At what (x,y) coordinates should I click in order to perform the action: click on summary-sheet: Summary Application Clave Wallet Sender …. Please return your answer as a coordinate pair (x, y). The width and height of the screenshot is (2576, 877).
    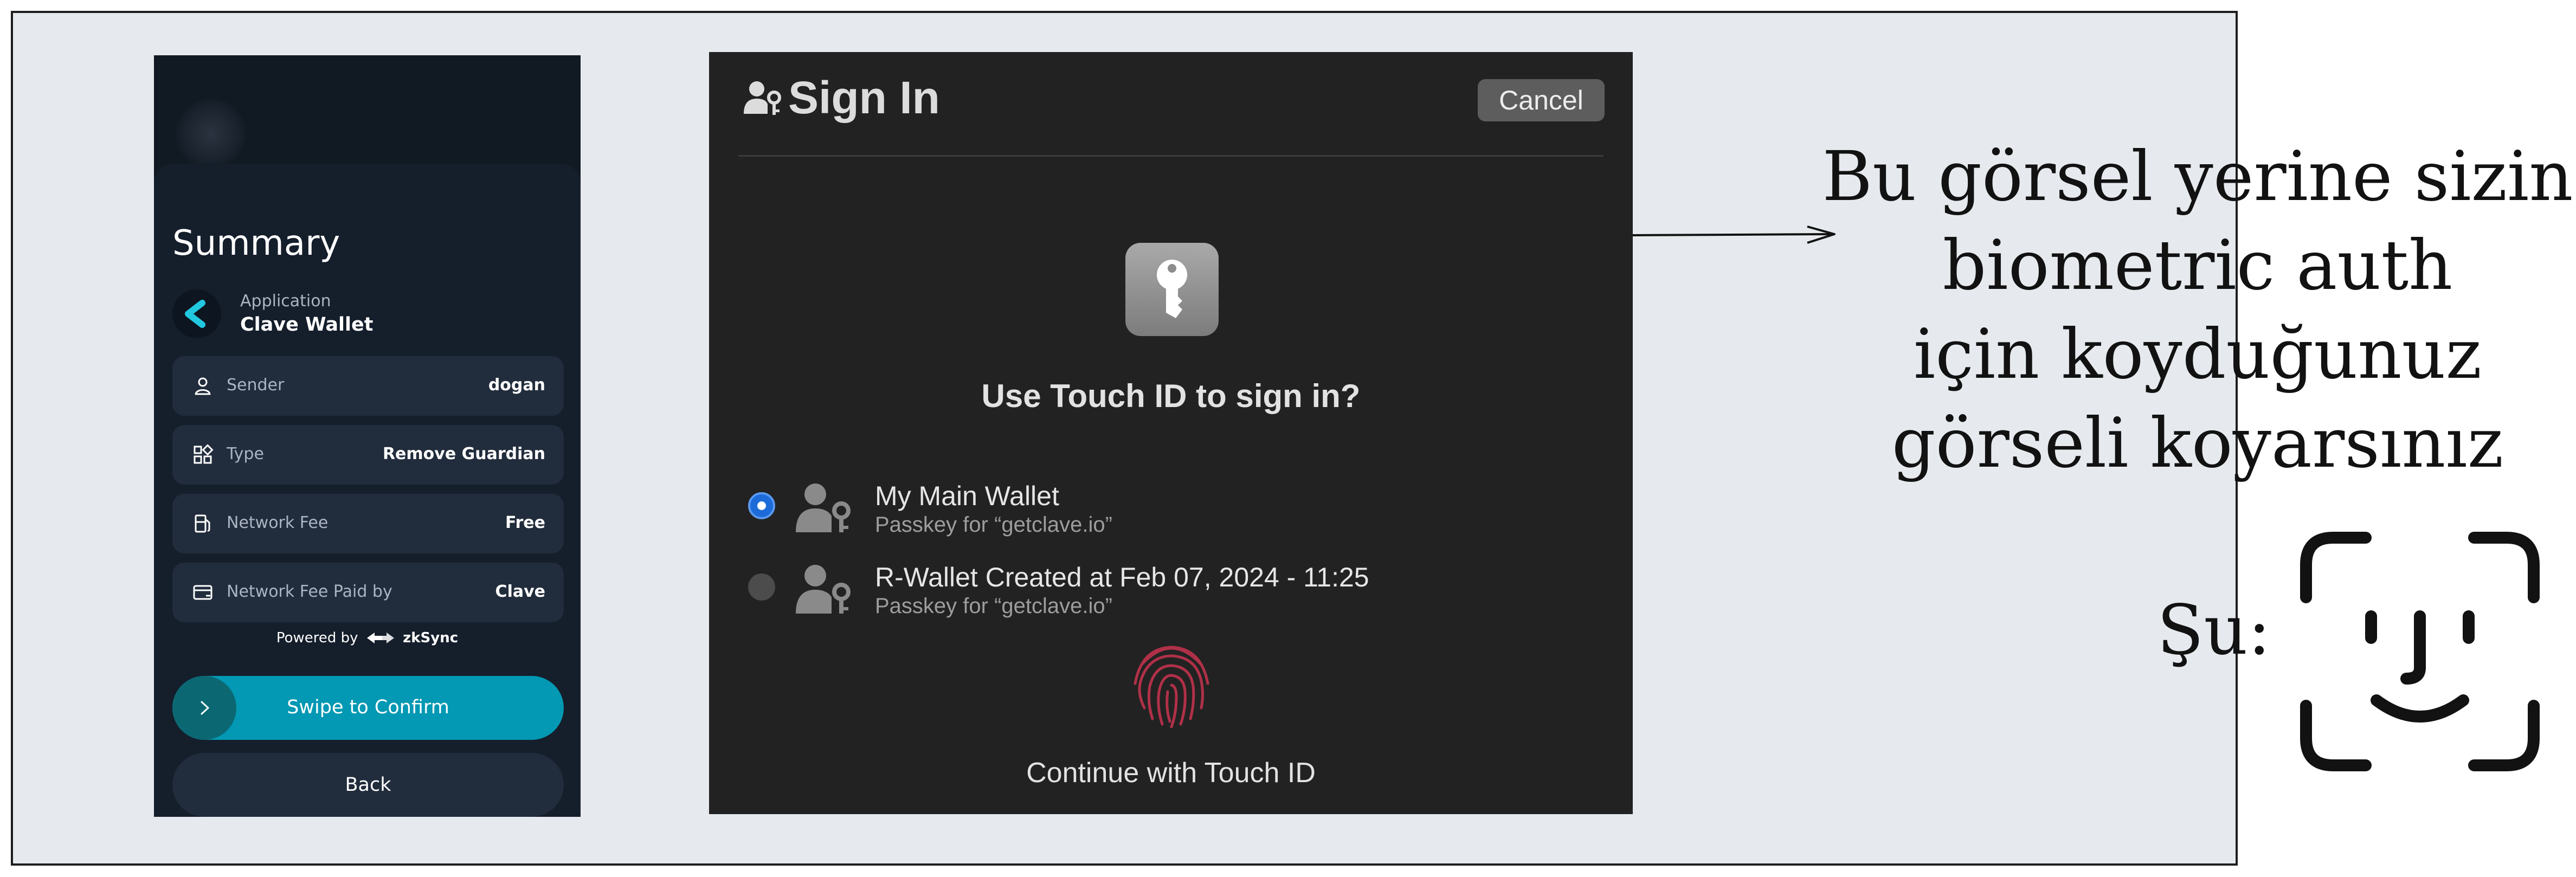
    Looking at the image, I should click on (367, 490).